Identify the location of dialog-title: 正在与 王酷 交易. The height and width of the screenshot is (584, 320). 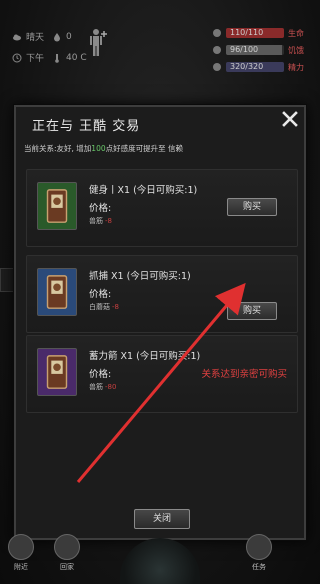
(86, 126).